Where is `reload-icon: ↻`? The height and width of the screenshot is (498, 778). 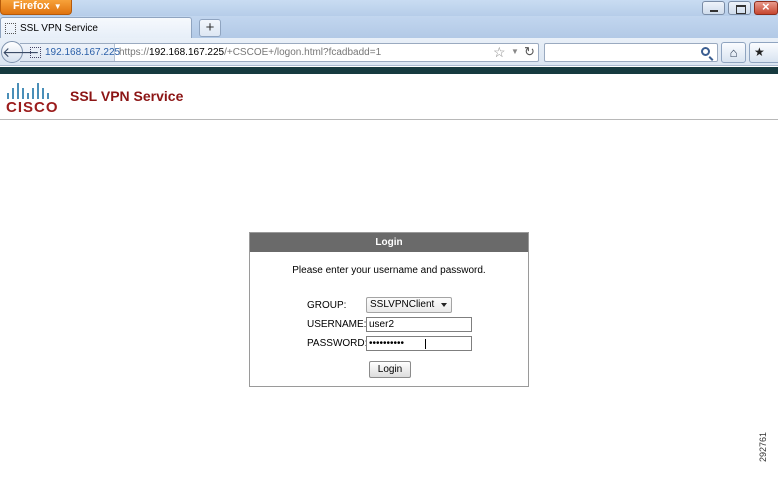
reload-icon: ↻ is located at coordinates (529, 52).